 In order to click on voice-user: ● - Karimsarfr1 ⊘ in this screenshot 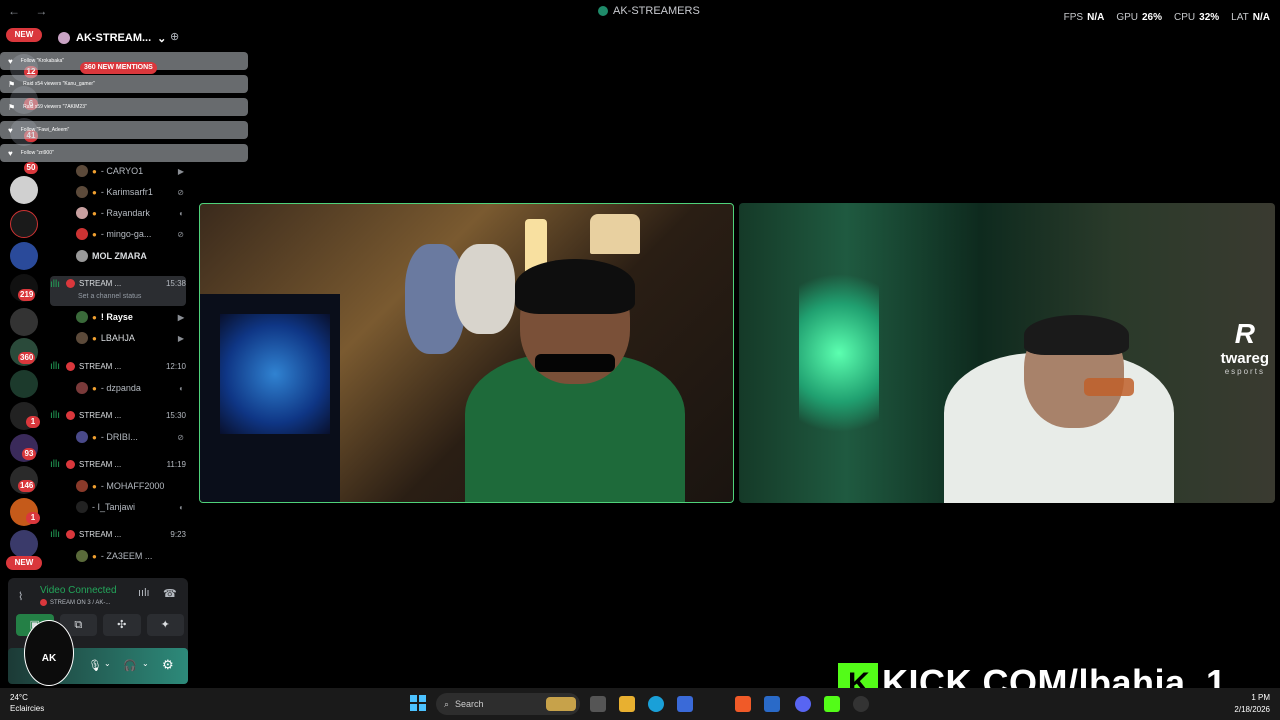, I will do `click(130, 192)`.